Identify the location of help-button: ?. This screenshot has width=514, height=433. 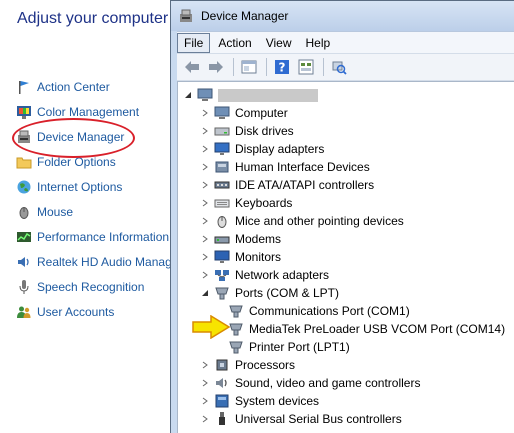
(282, 67).